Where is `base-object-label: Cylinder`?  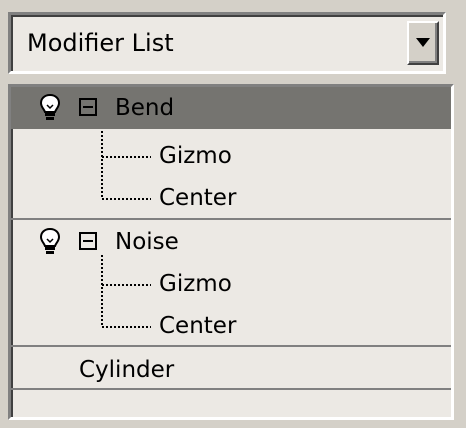 base-object-label: Cylinder is located at coordinates (127, 370).